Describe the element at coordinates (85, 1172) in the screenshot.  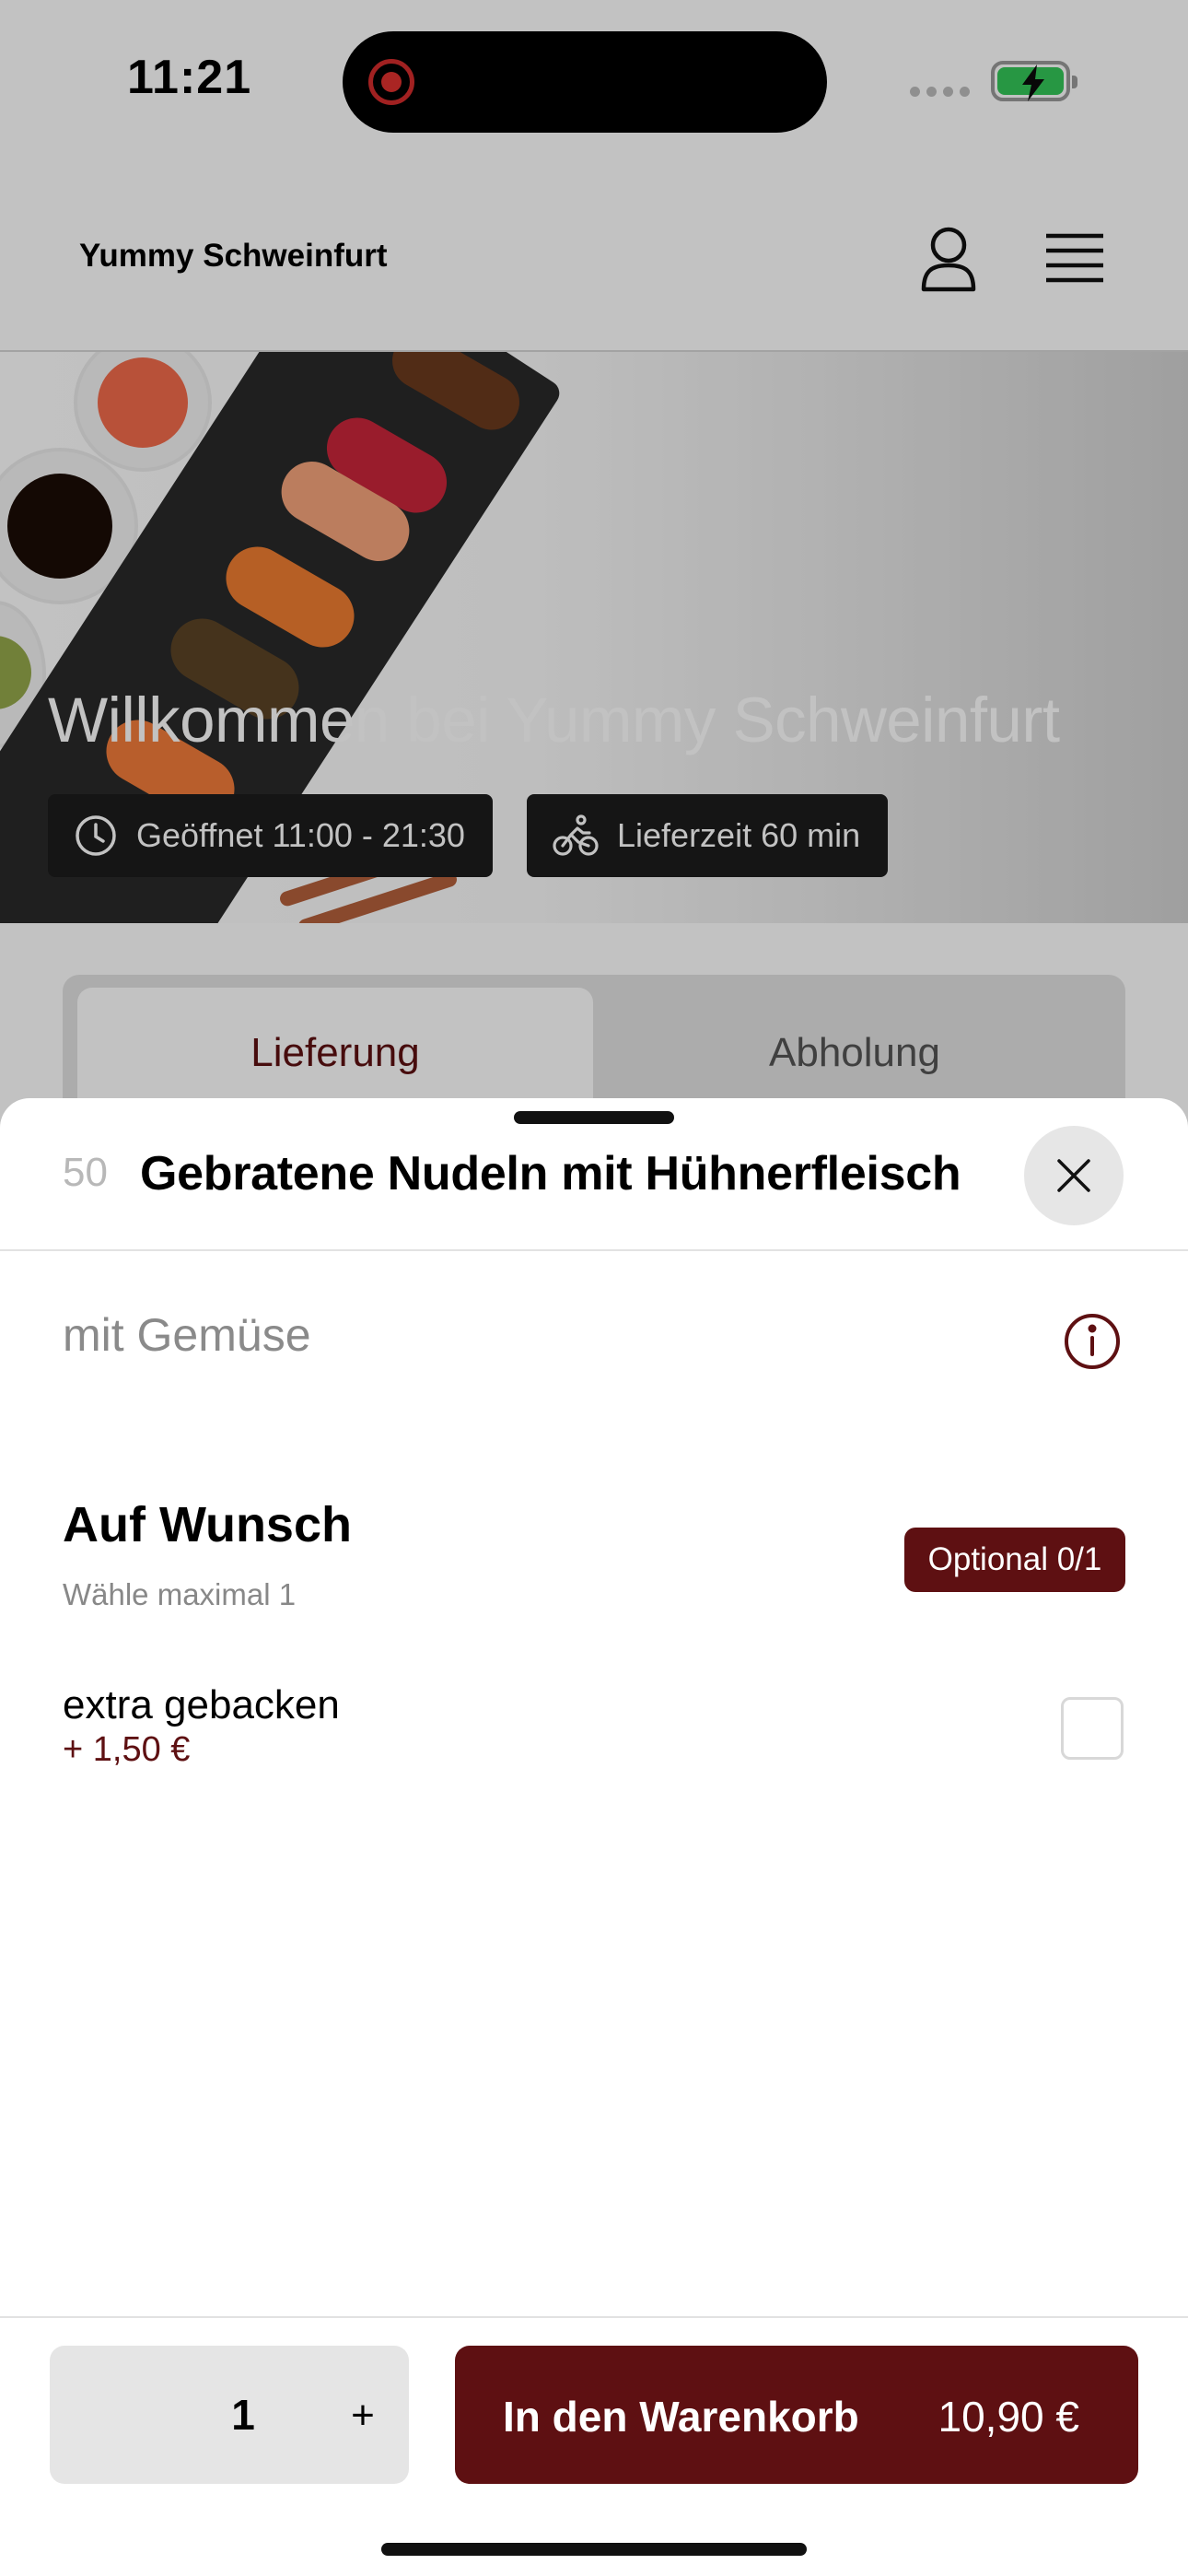
I see `item-number: 50` at that location.